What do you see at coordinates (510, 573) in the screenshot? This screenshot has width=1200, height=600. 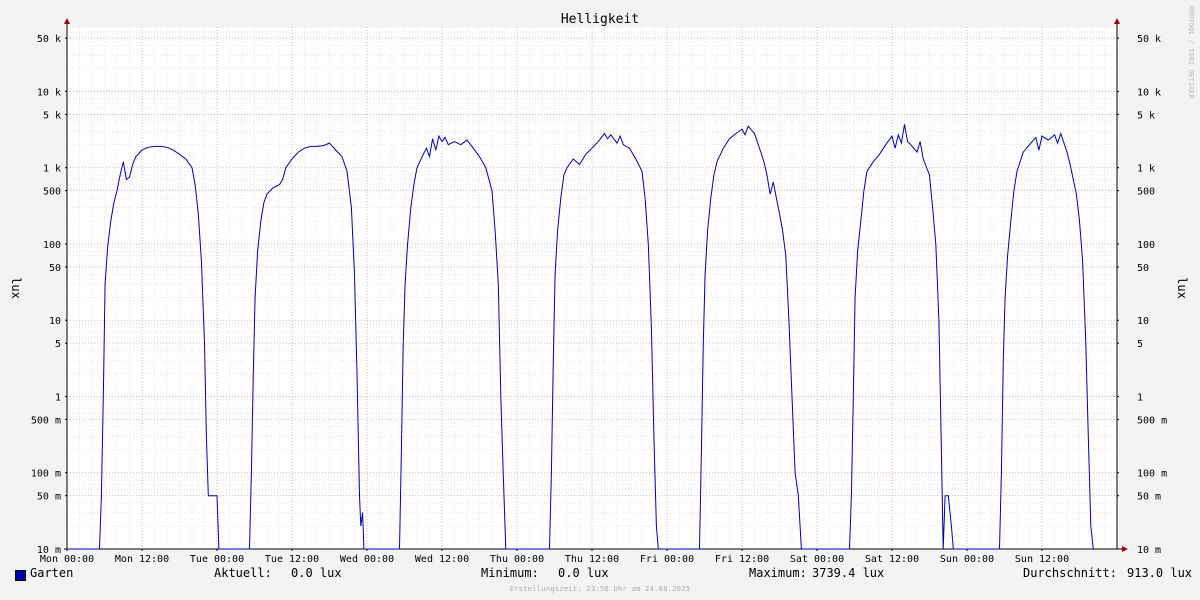 I see `minimum-label: Minimum:` at bounding box center [510, 573].